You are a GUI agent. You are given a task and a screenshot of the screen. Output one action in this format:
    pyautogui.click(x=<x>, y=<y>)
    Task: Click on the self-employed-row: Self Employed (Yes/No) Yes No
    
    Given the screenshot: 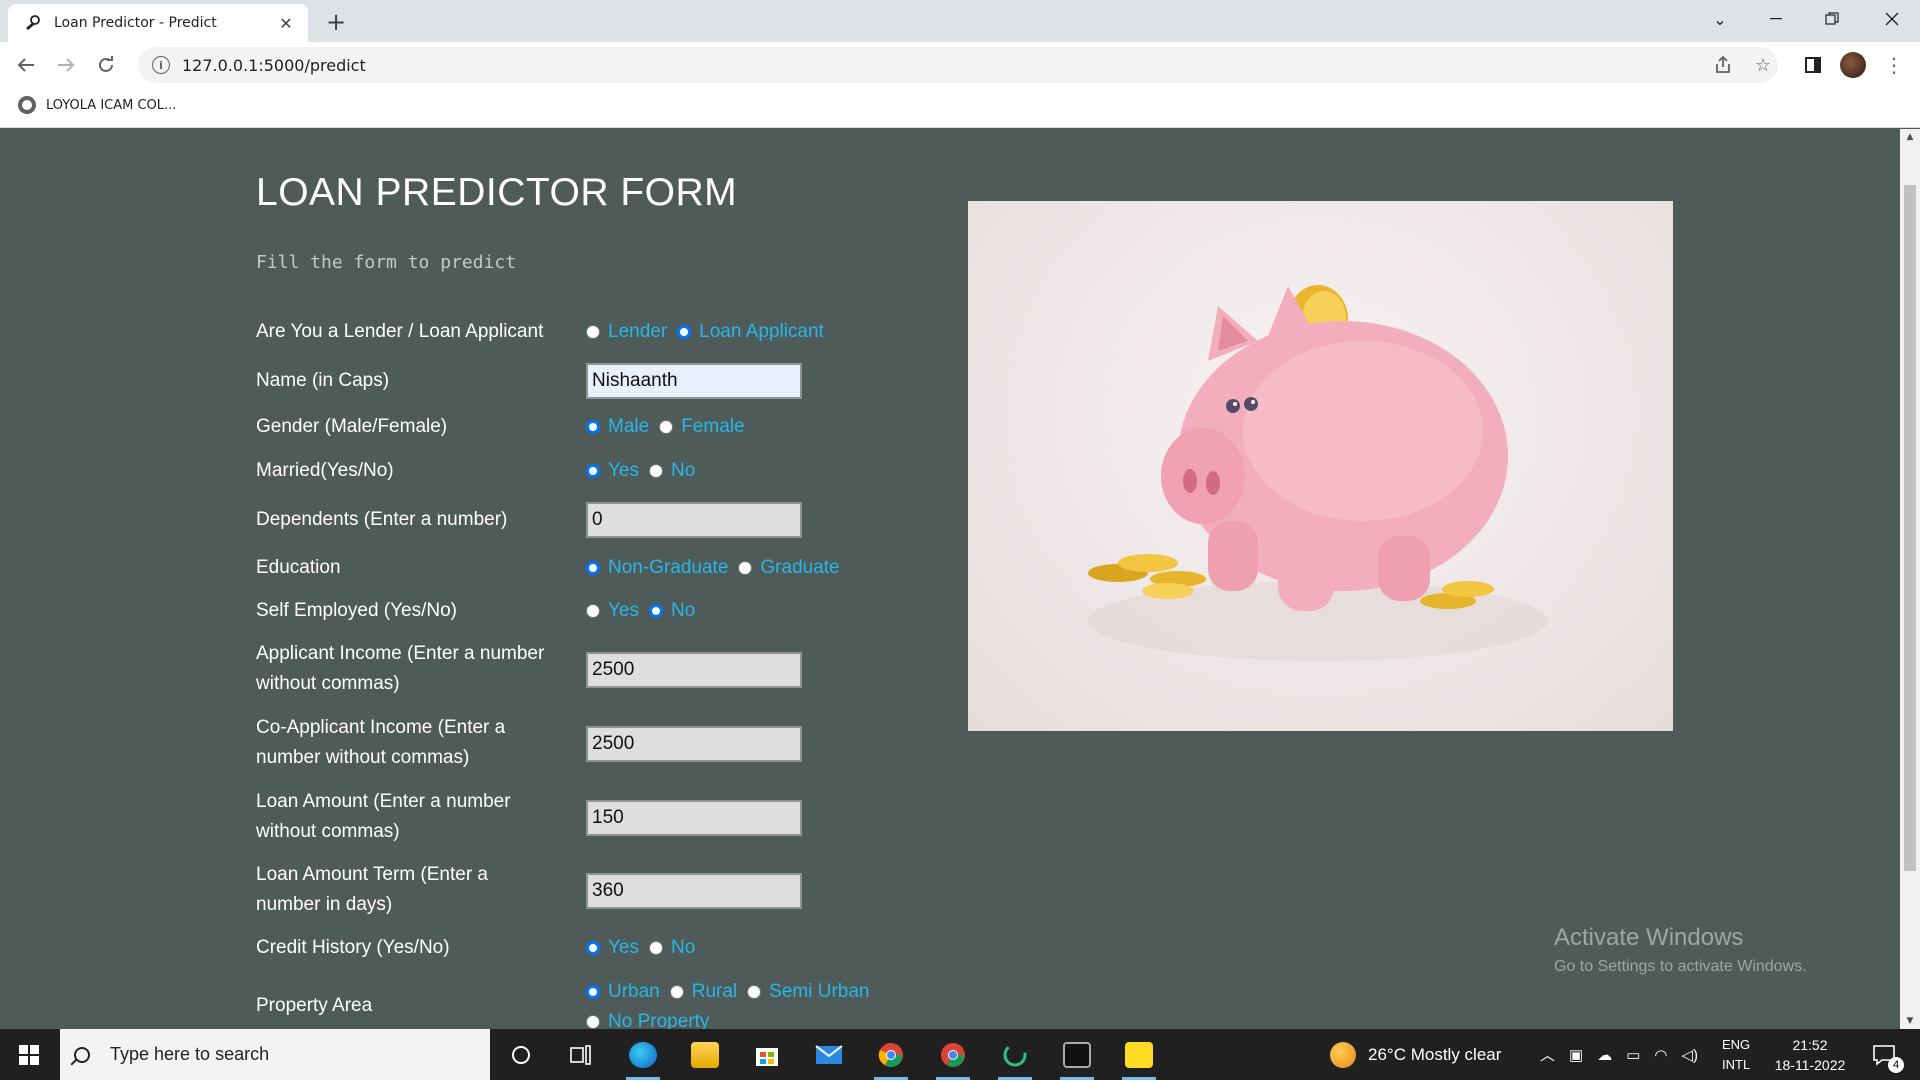 What is the action you would take?
    pyautogui.click(x=586, y=611)
    